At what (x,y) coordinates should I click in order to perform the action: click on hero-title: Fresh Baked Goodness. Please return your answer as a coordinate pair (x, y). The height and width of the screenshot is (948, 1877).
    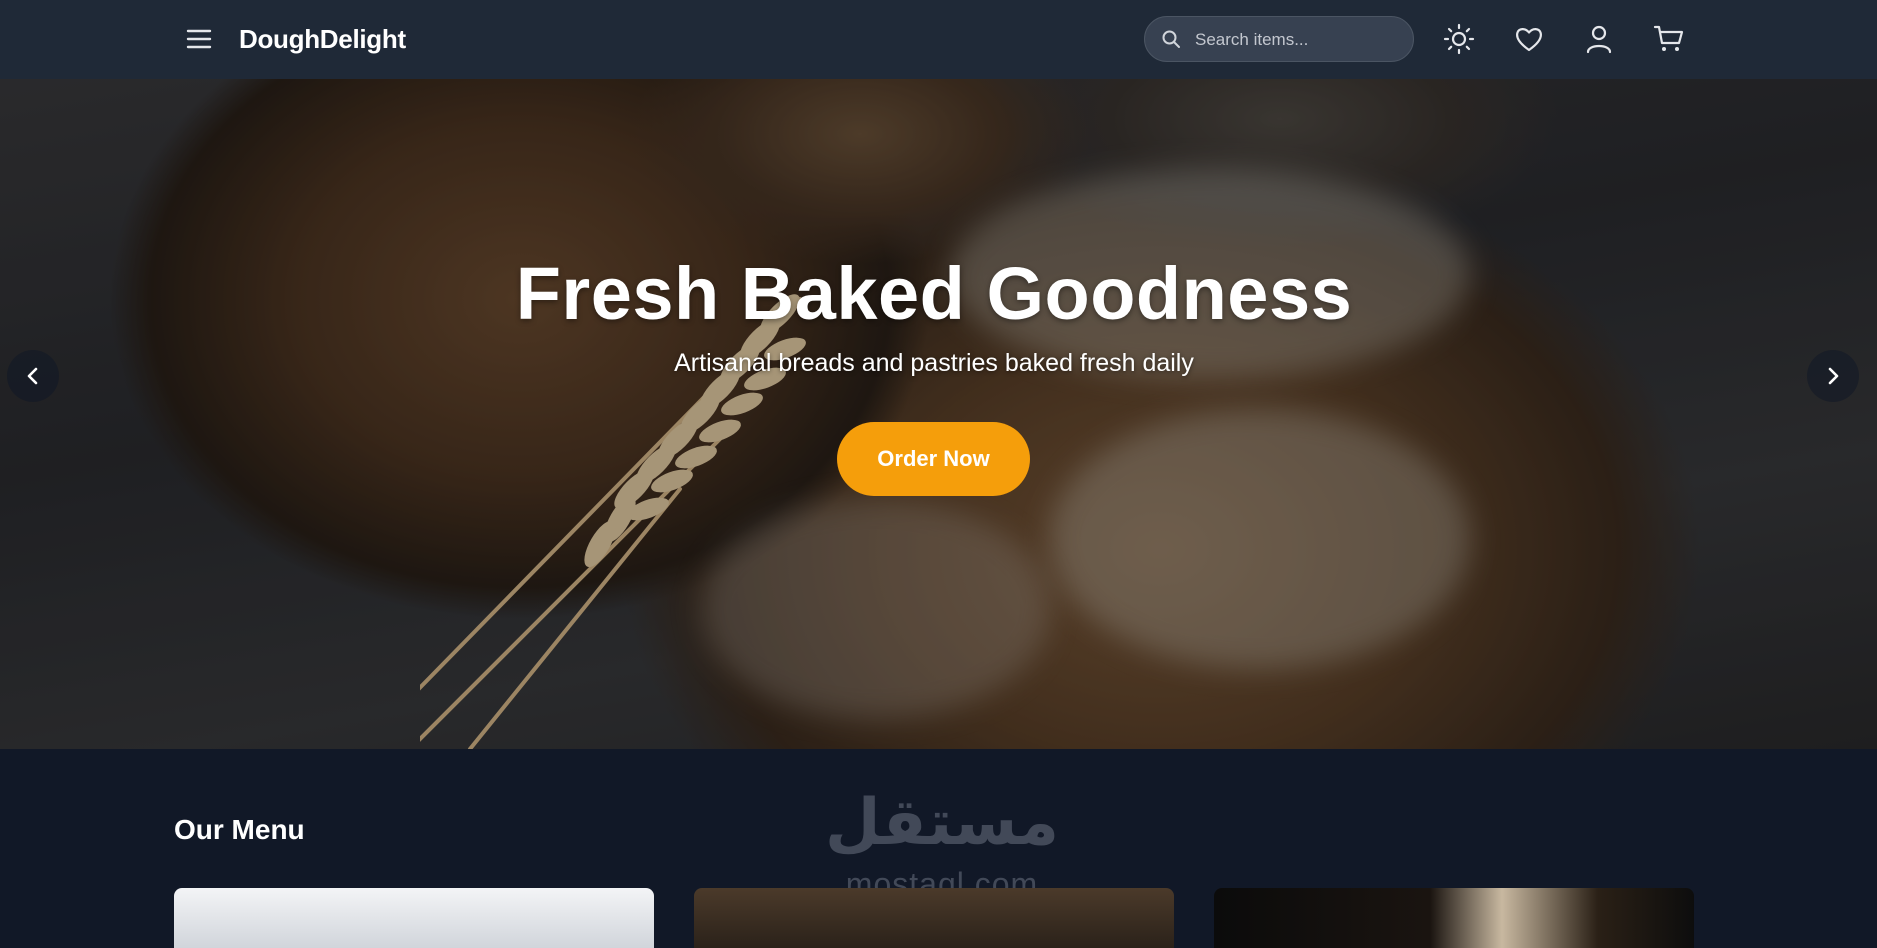
    Looking at the image, I should click on (934, 293).